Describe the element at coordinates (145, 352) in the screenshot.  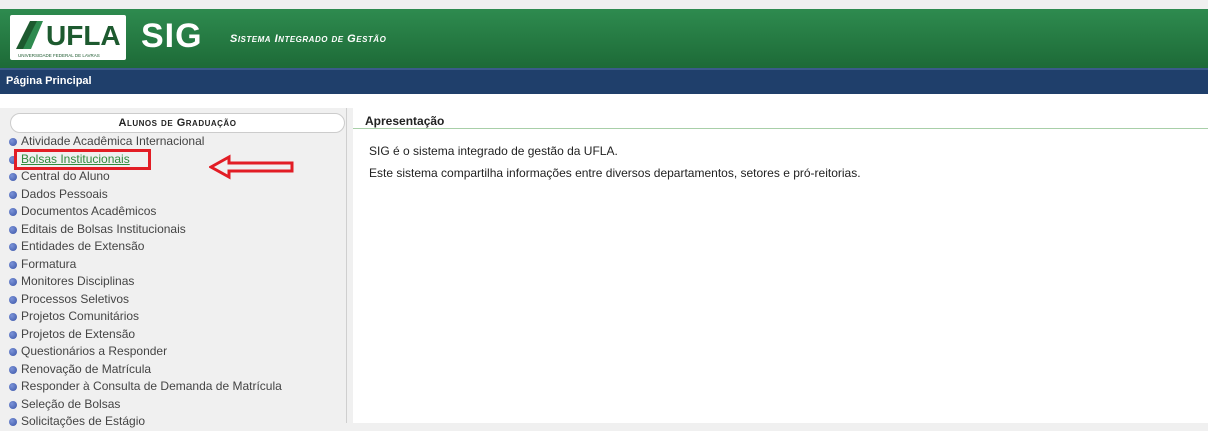
I see `sidebar-item-questionarios: Questionários a Responder` at that location.